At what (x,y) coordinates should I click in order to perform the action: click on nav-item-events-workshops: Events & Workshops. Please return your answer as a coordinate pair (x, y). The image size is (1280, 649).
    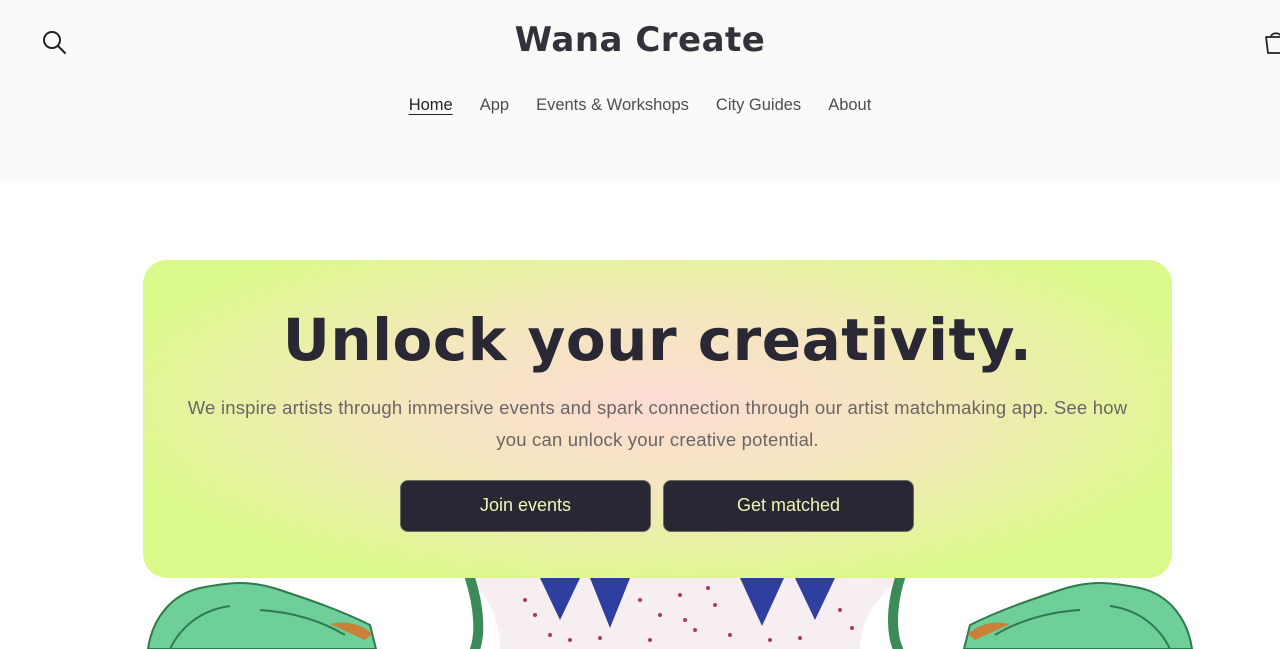
    Looking at the image, I should click on (612, 105).